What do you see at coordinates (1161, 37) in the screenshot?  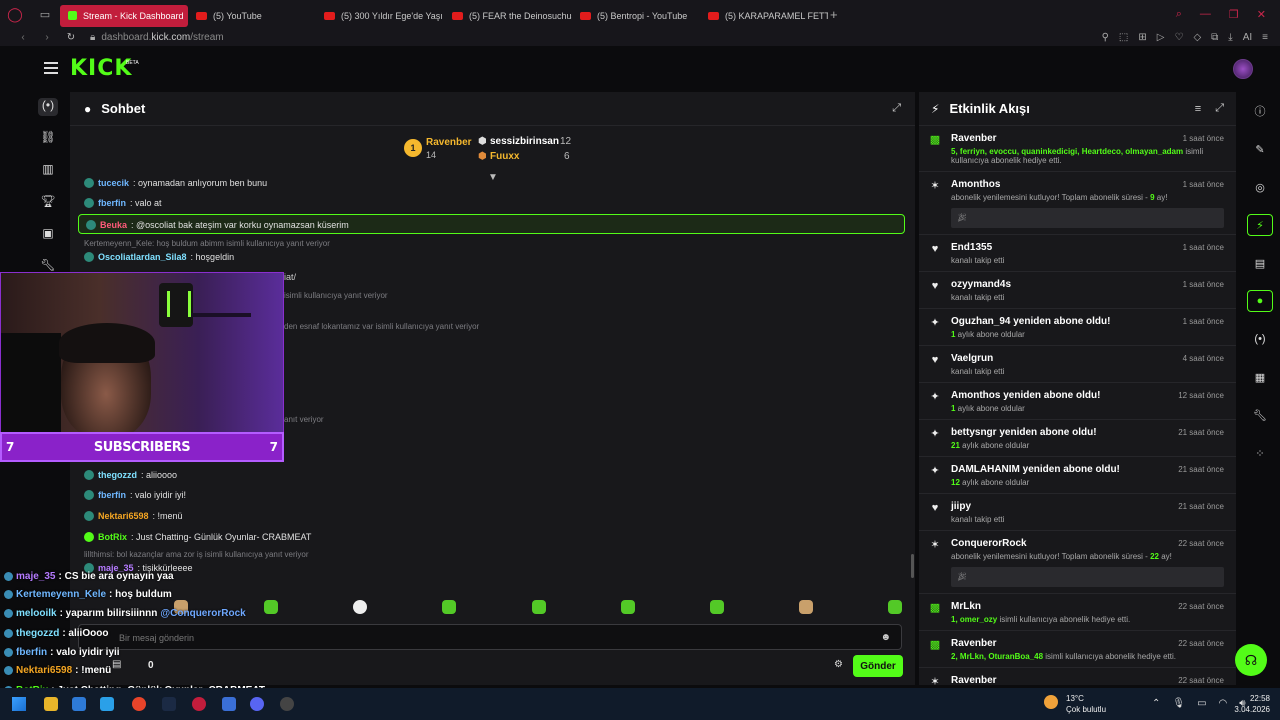 I see `play-icon: ▷` at bounding box center [1161, 37].